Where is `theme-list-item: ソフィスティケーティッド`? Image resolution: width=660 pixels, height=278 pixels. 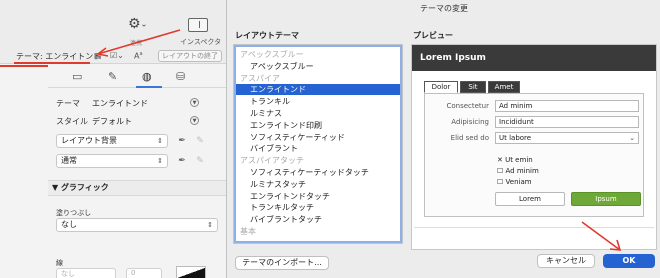 theme-list-item: ソフィスティケーティッド is located at coordinates (318, 137).